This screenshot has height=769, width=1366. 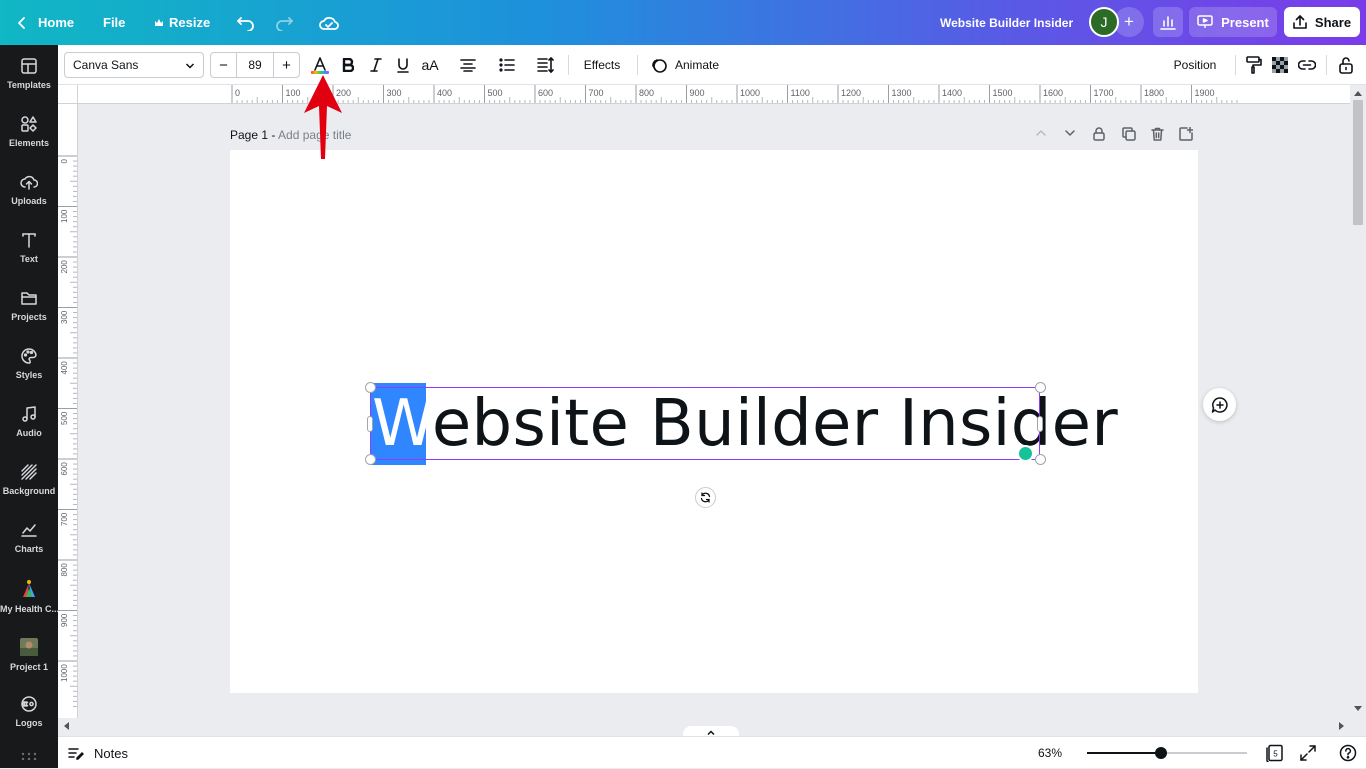 I want to click on lock-page-button, so click(x=1099, y=134).